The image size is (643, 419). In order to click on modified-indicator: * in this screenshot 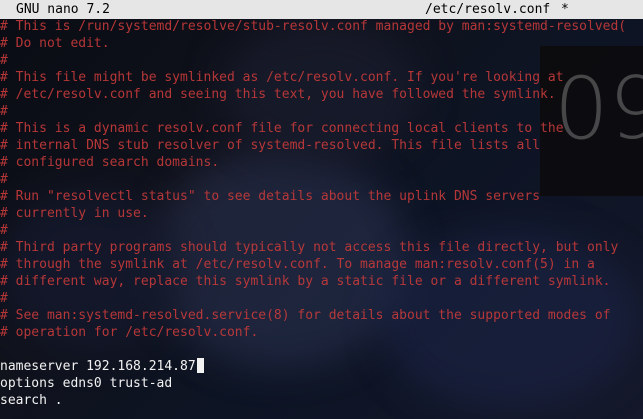, I will do `click(565, 9)`.